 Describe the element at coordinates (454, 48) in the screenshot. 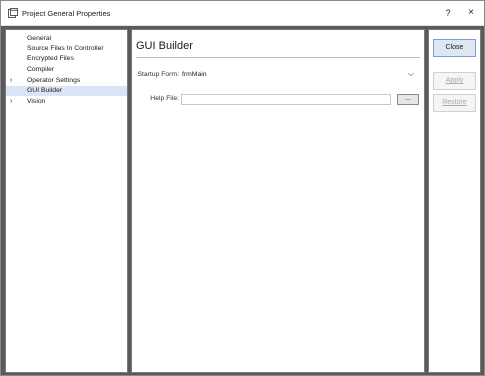

I see `close-button: Close` at that location.